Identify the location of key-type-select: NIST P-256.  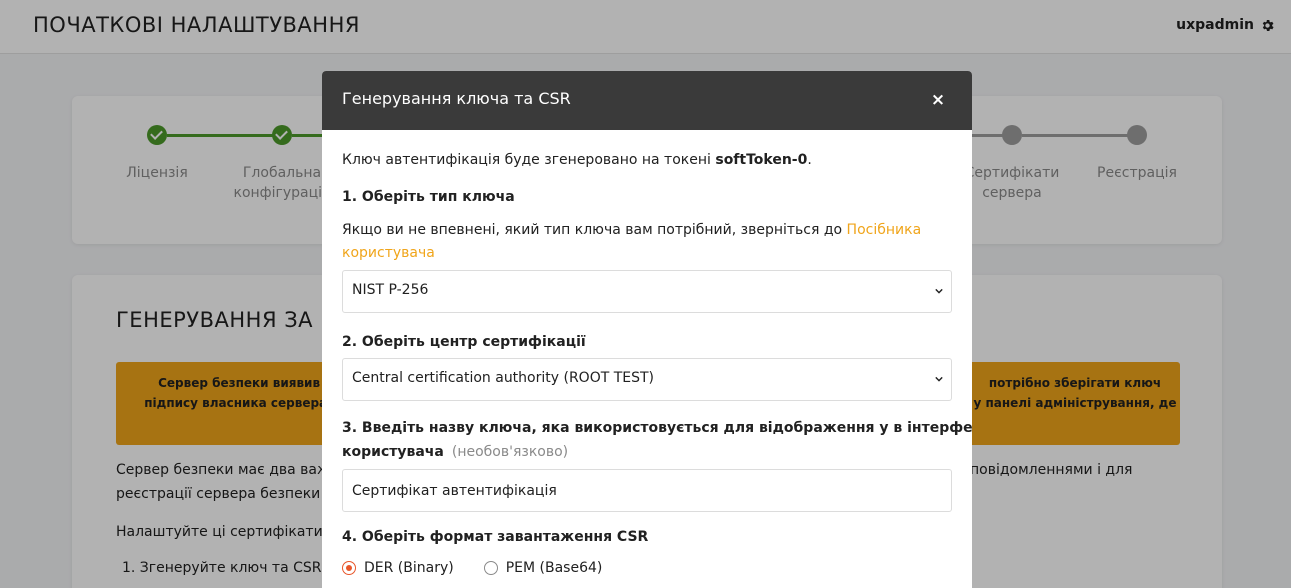
(647, 291).